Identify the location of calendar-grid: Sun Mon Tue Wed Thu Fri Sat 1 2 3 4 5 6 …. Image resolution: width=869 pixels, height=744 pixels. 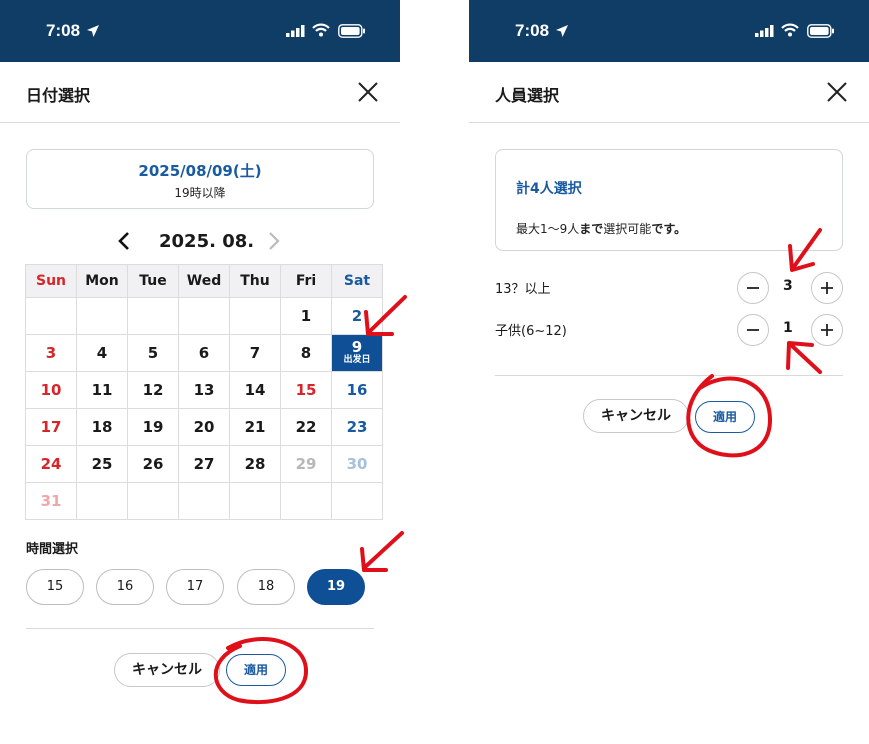
(204, 392).